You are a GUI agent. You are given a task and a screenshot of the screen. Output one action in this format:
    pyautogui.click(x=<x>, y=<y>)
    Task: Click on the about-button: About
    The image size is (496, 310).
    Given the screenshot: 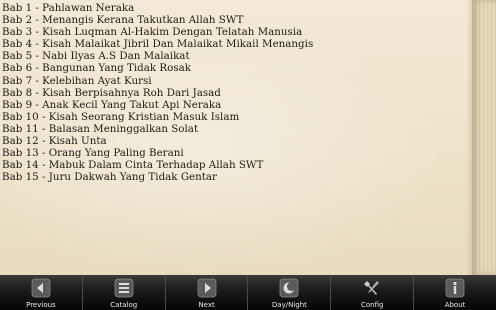 What is the action you would take?
    pyautogui.click(x=455, y=292)
    